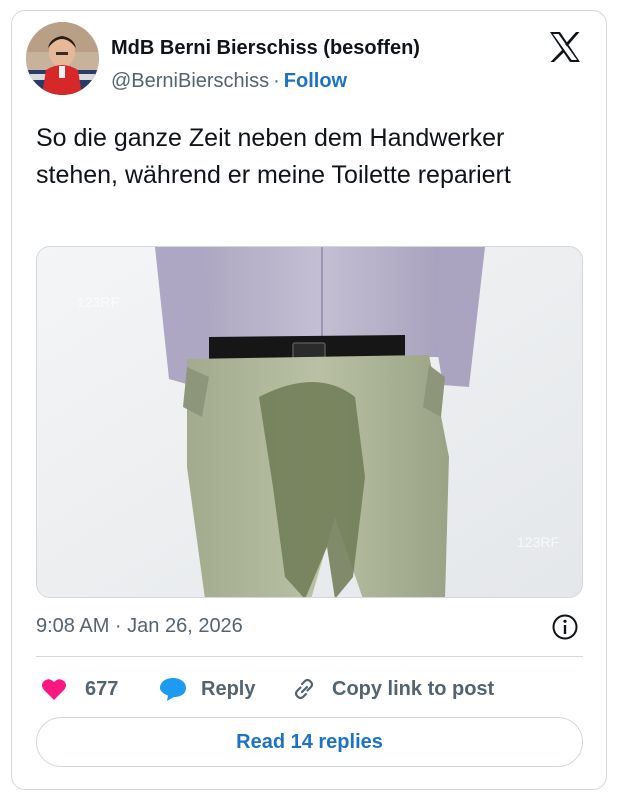  I want to click on display-name: MdB Berni Bierschiss (besoffen), so click(265, 48).